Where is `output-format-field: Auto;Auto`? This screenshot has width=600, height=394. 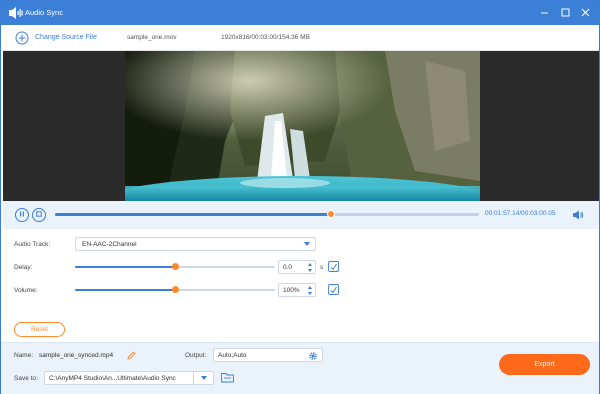
output-format-field: Auto;Auto is located at coordinates (268, 355).